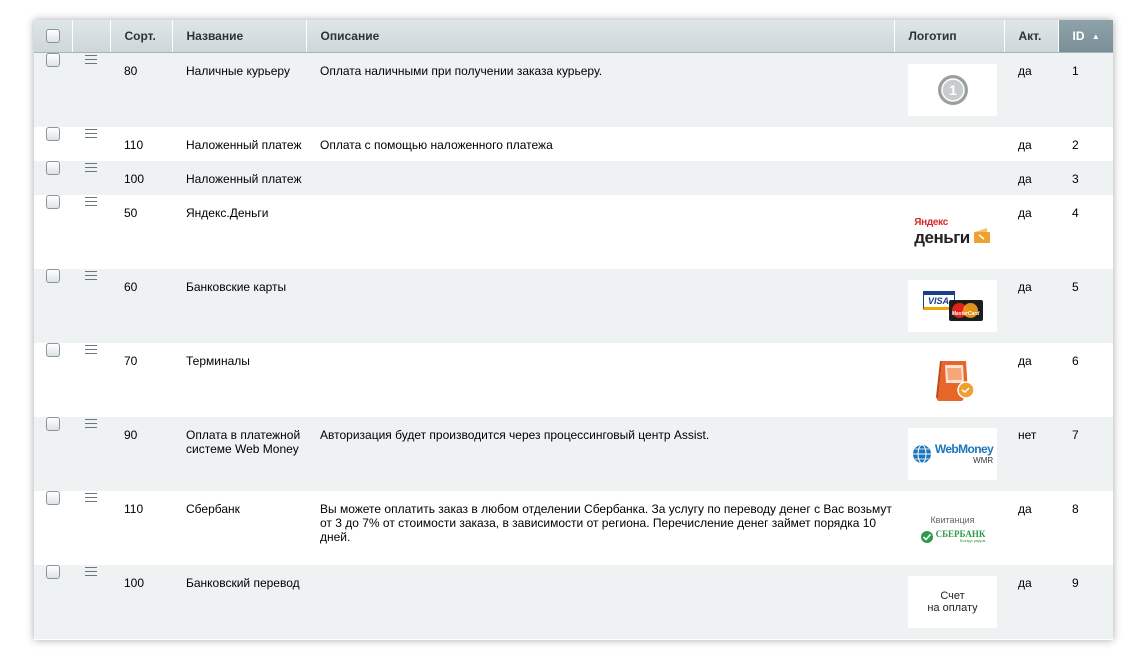 The height and width of the screenshot is (660, 1148). Describe the element at coordinates (1085, 380) in the screenshot. I see `row-id-link: 6` at that location.